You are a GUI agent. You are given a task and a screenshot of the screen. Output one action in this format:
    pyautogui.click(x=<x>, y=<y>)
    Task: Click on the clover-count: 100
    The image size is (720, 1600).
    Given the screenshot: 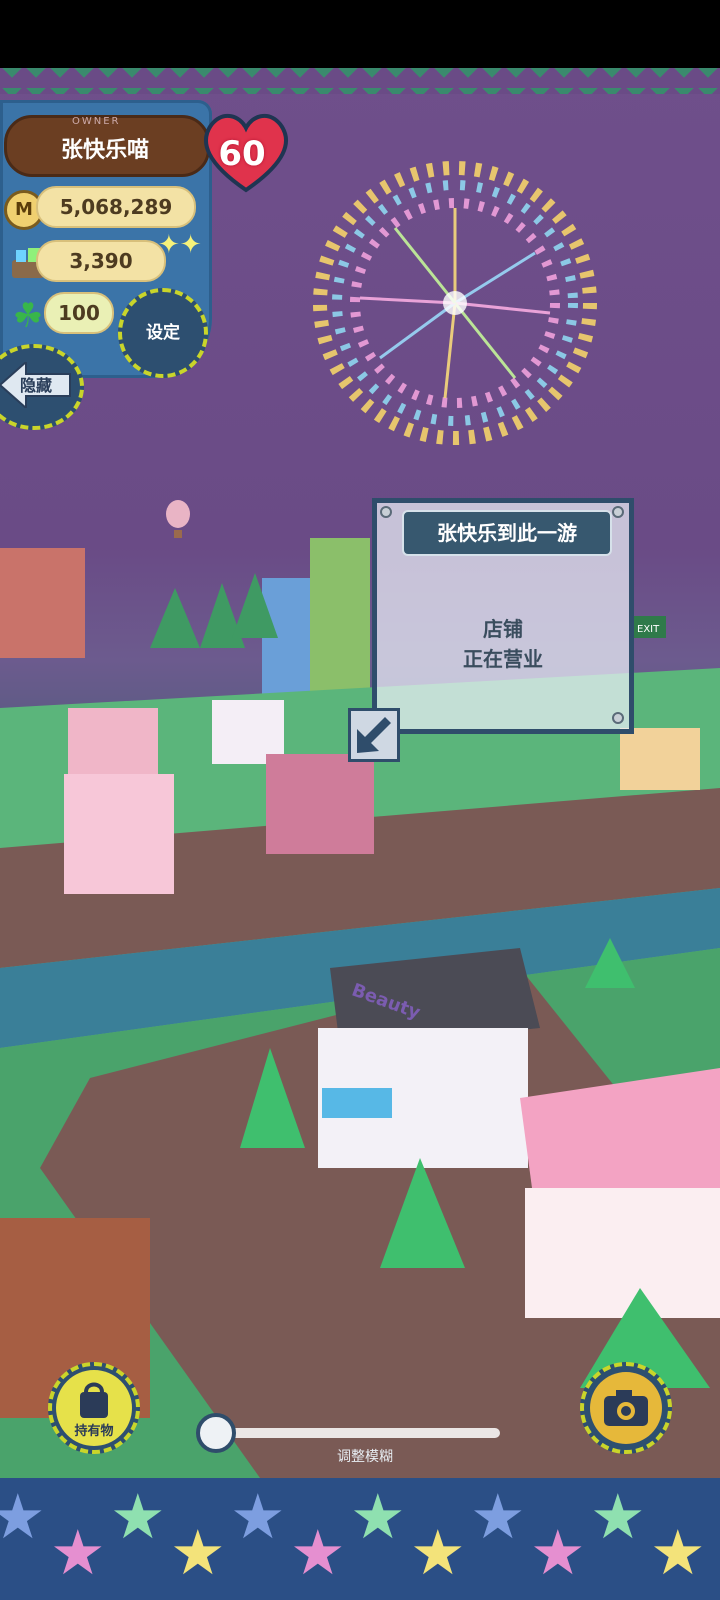 What is the action you would take?
    pyautogui.click(x=79, y=313)
    